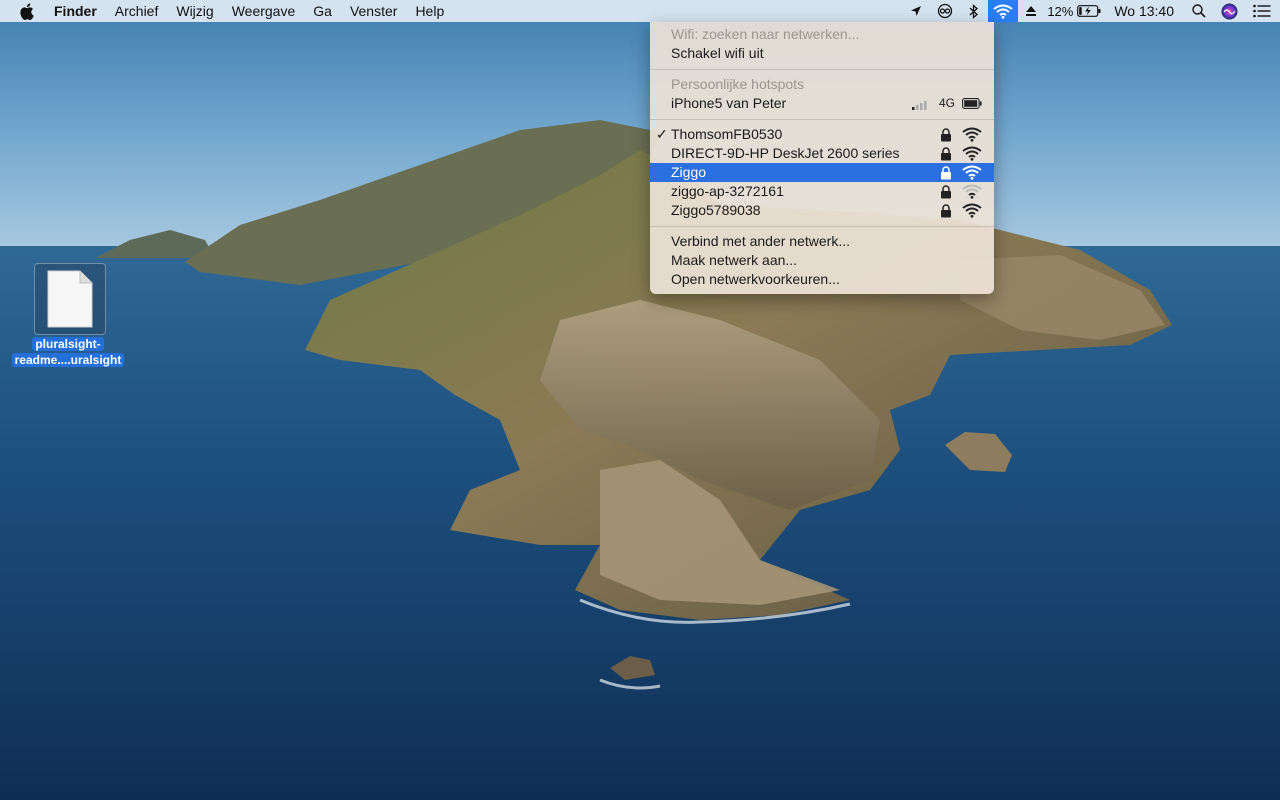  I want to click on eject-icon, so click(1031, 11).